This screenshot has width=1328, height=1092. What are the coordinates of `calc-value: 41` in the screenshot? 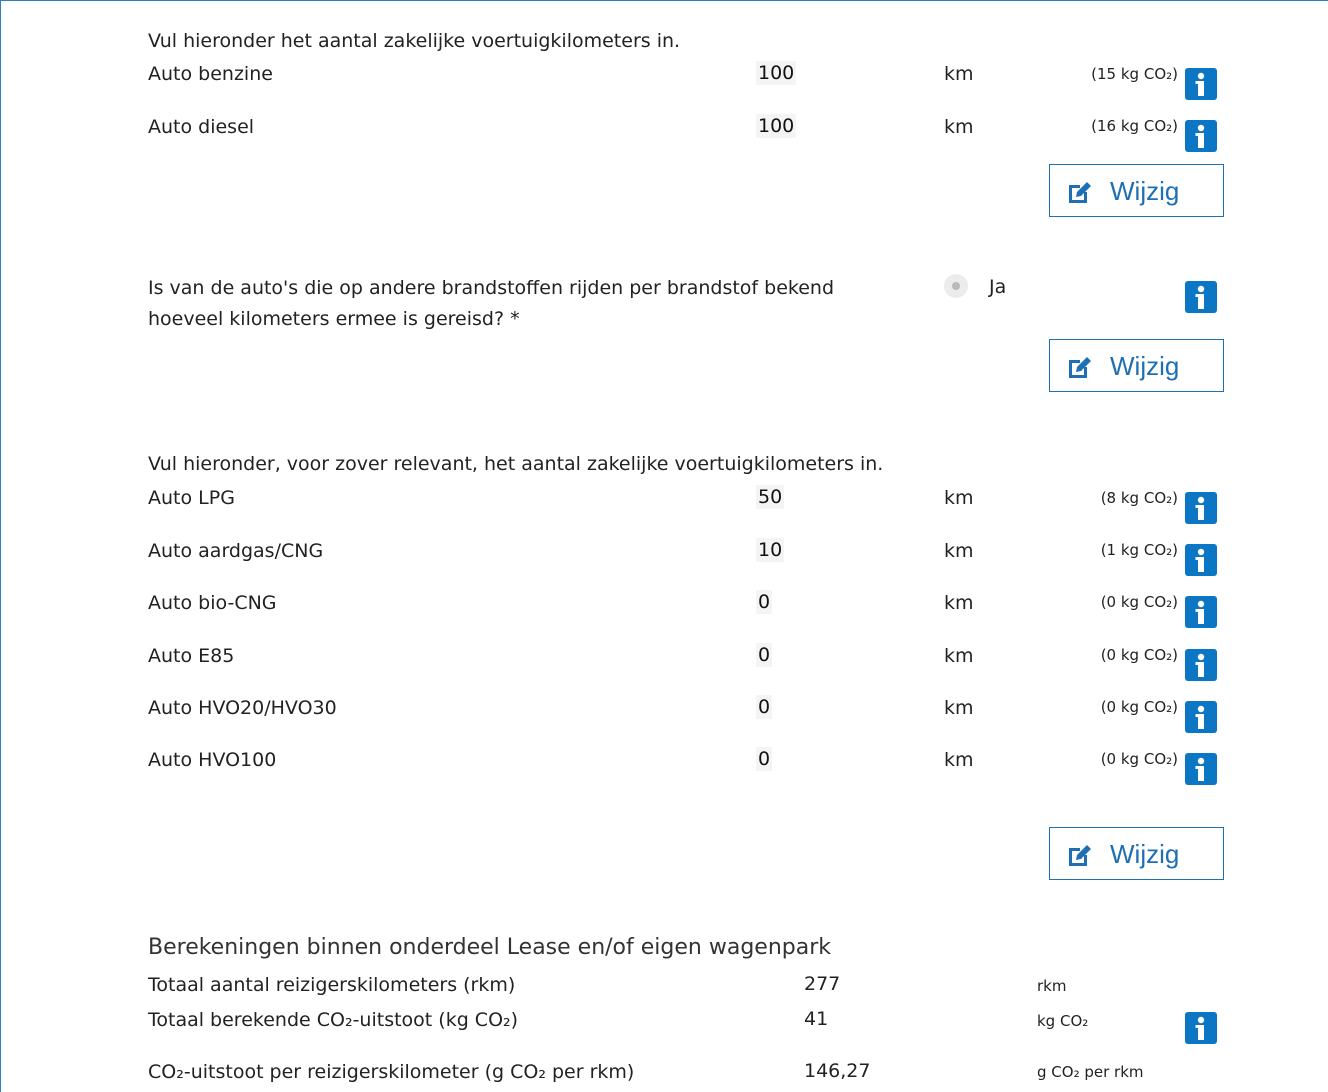 It's located at (816, 1019).